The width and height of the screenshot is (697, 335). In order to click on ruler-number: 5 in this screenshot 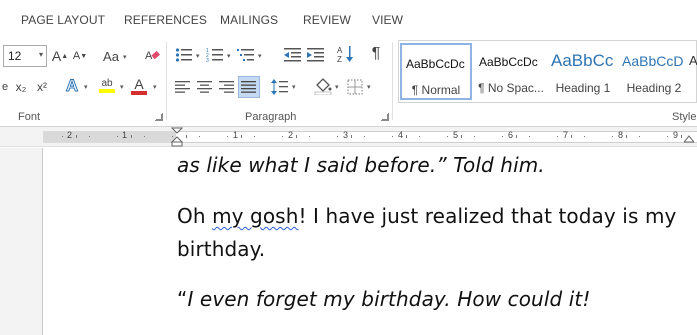, I will do `click(456, 135)`.